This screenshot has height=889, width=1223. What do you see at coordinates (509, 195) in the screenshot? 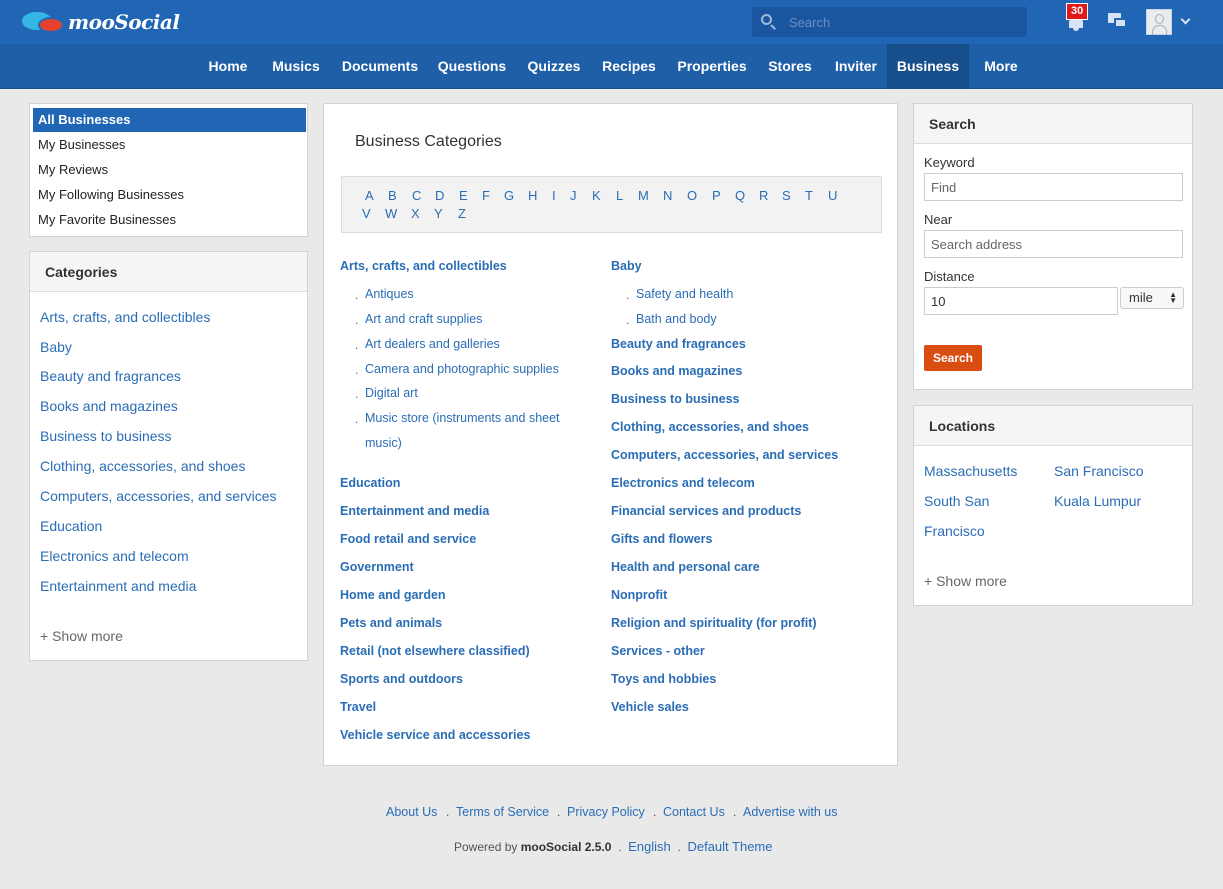
I see `alpha-g: G` at bounding box center [509, 195].